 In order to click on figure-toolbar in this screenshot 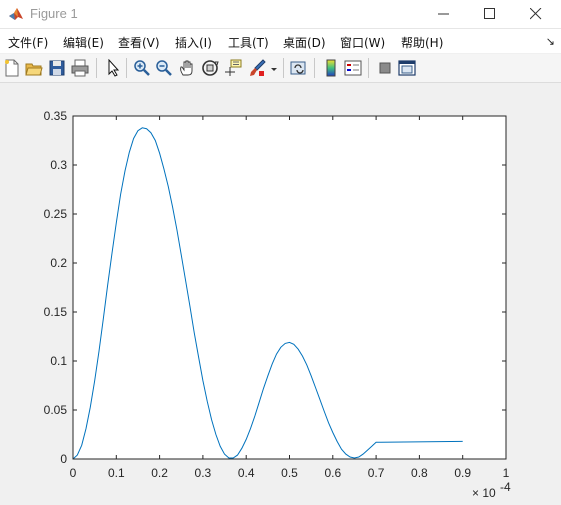, I will do `click(280, 68)`.